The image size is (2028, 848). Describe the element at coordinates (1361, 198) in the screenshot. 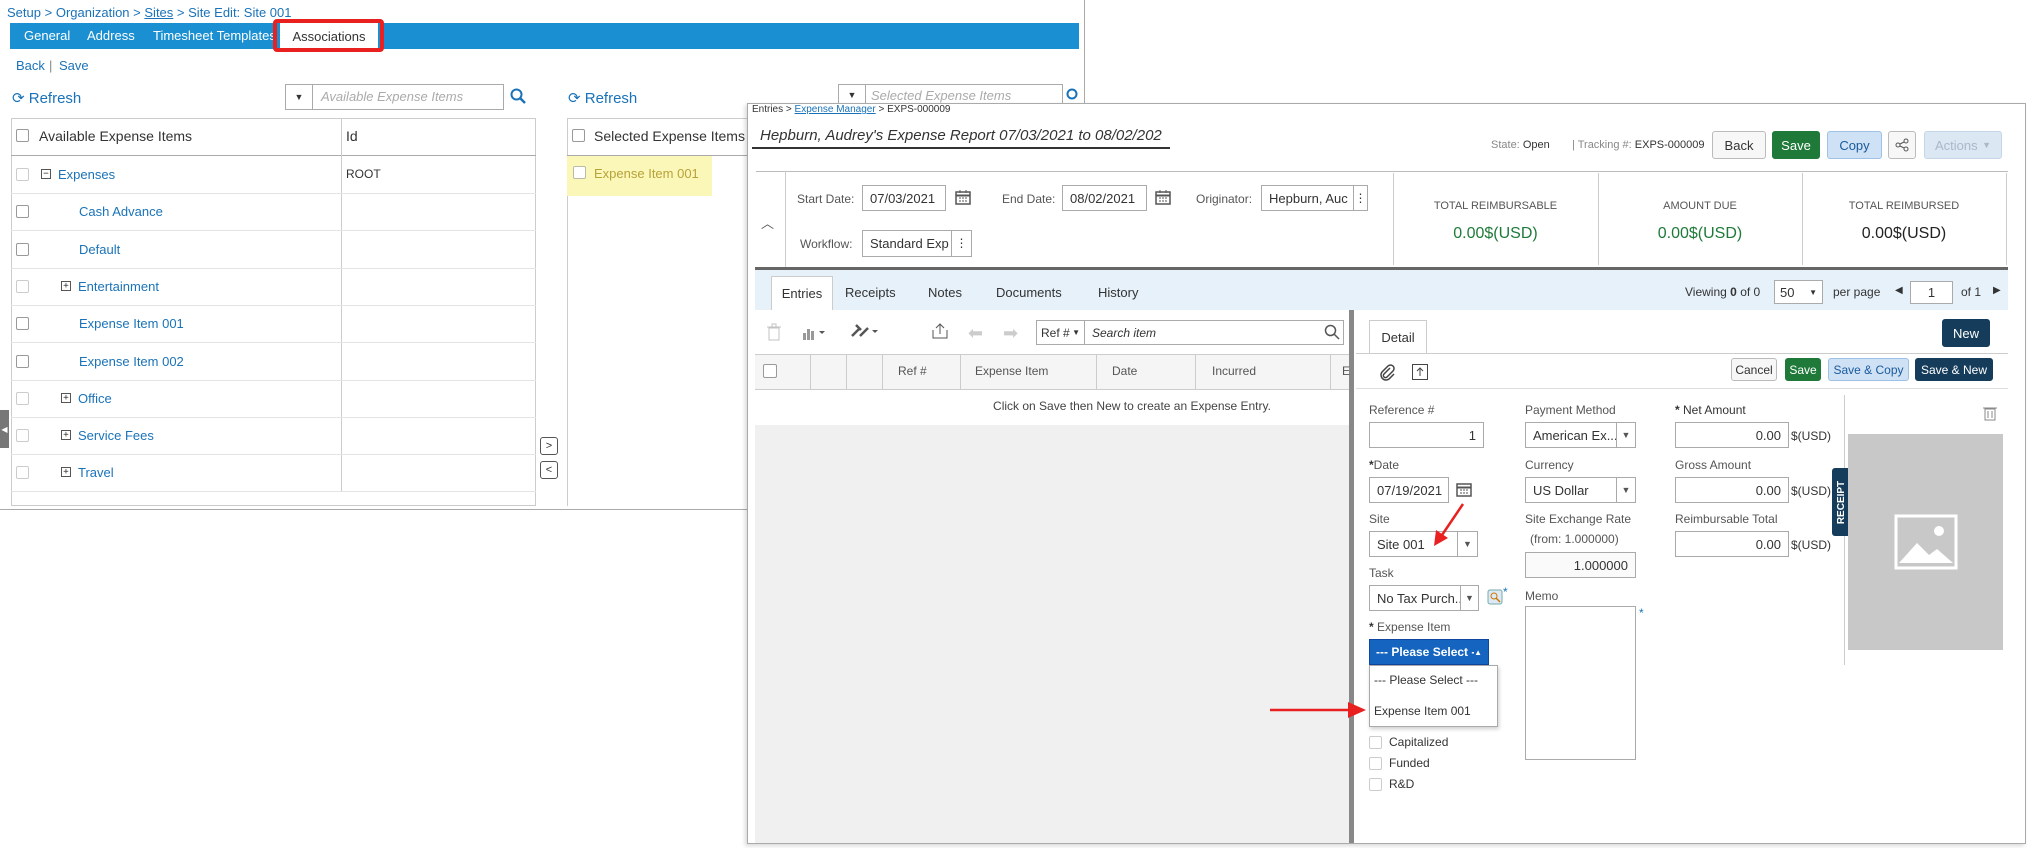

I see `originator-menu-button: ⋮` at that location.